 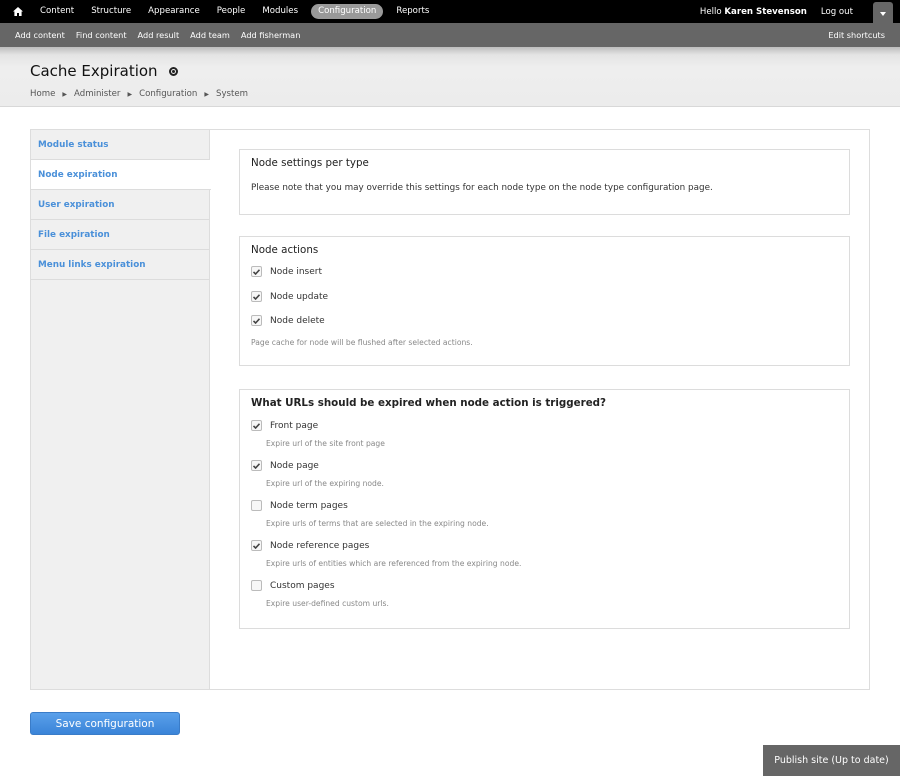 What do you see at coordinates (310, 163) in the screenshot?
I see `node-settings-legend: Node settings per type` at bounding box center [310, 163].